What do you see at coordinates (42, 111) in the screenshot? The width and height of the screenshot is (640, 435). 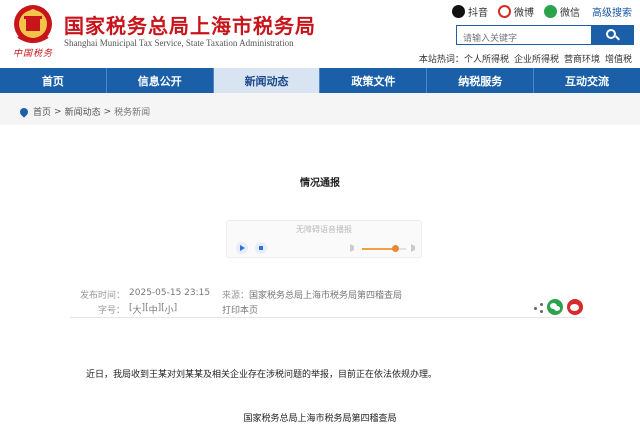 I see `breadcrumb-home: 首页` at bounding box center [42, 111].